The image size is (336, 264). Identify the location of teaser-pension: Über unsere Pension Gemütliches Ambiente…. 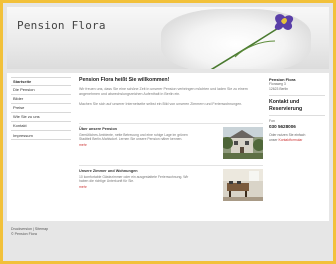
(171, 145).